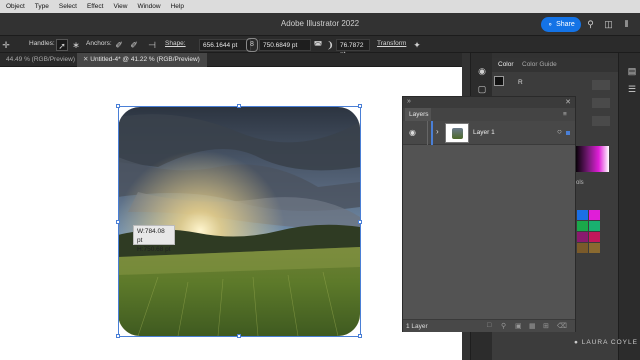  I want to click on resize-handle-top-right, so click(360, 106).